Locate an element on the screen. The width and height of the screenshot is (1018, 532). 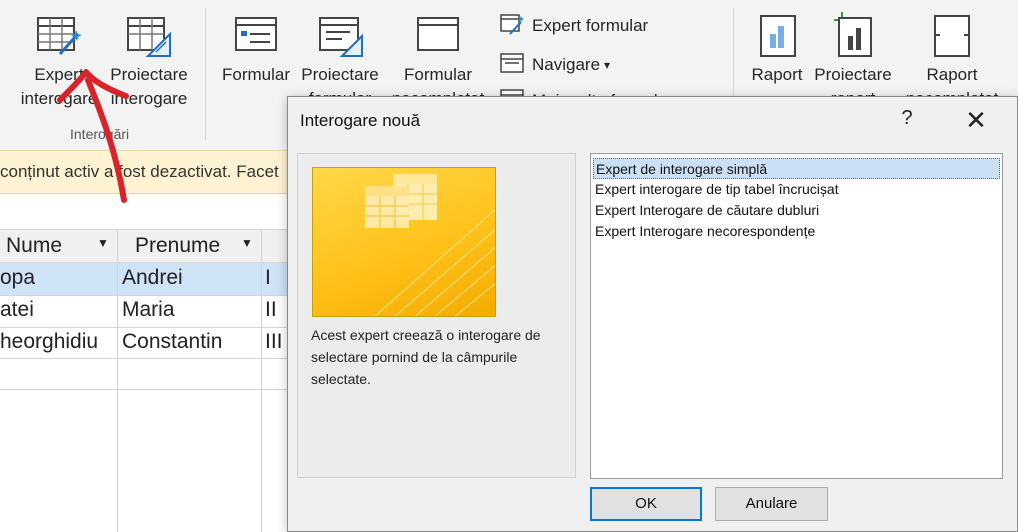
list-item: Expert de interogare simplă is located at coordinates (796, 168).